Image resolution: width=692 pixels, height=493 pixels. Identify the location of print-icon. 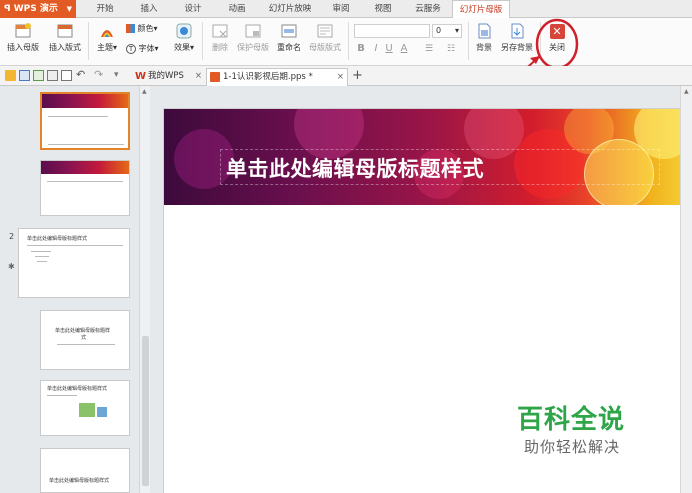
(52, 75).